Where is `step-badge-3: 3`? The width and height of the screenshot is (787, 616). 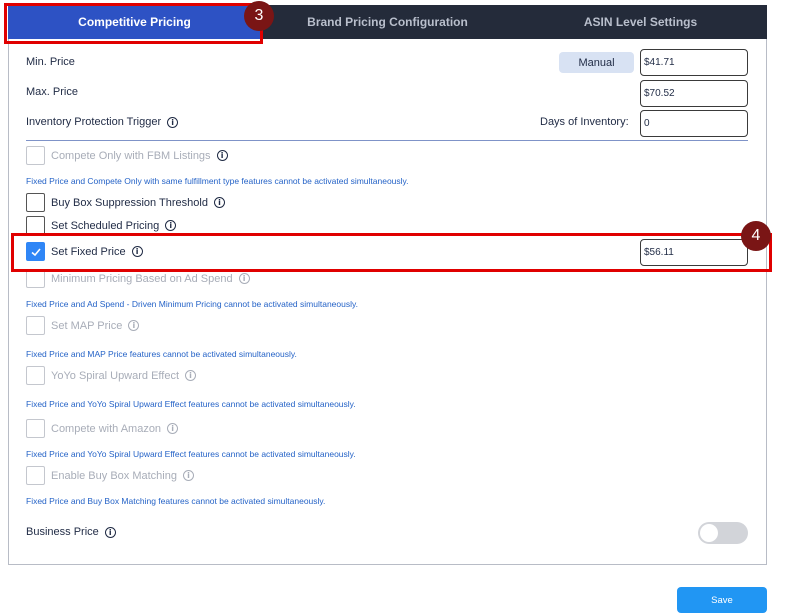
step-badge-3: 3 is located at coordinates (259, 16).